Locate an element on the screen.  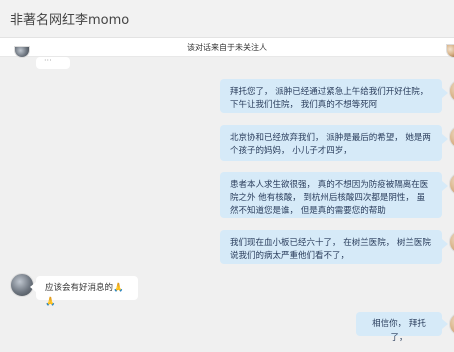
unfollowed-notice: 该对话来自于未关注人 is located at coordinates (227, 47).